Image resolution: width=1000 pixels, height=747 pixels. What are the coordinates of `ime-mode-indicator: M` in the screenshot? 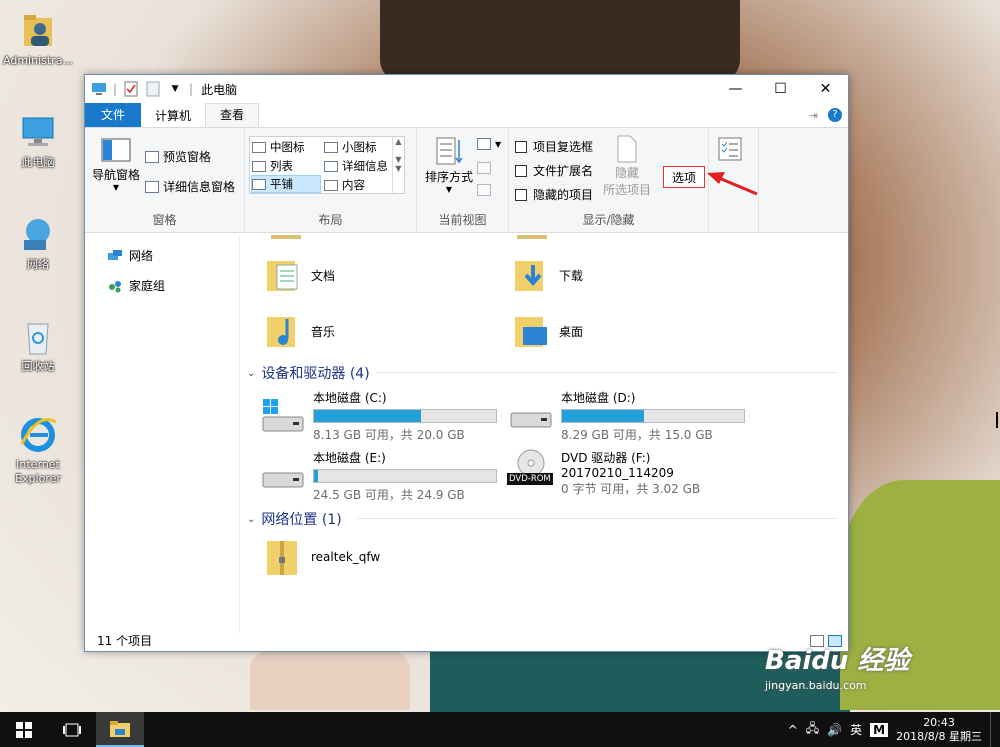 It's located at (879, 729).